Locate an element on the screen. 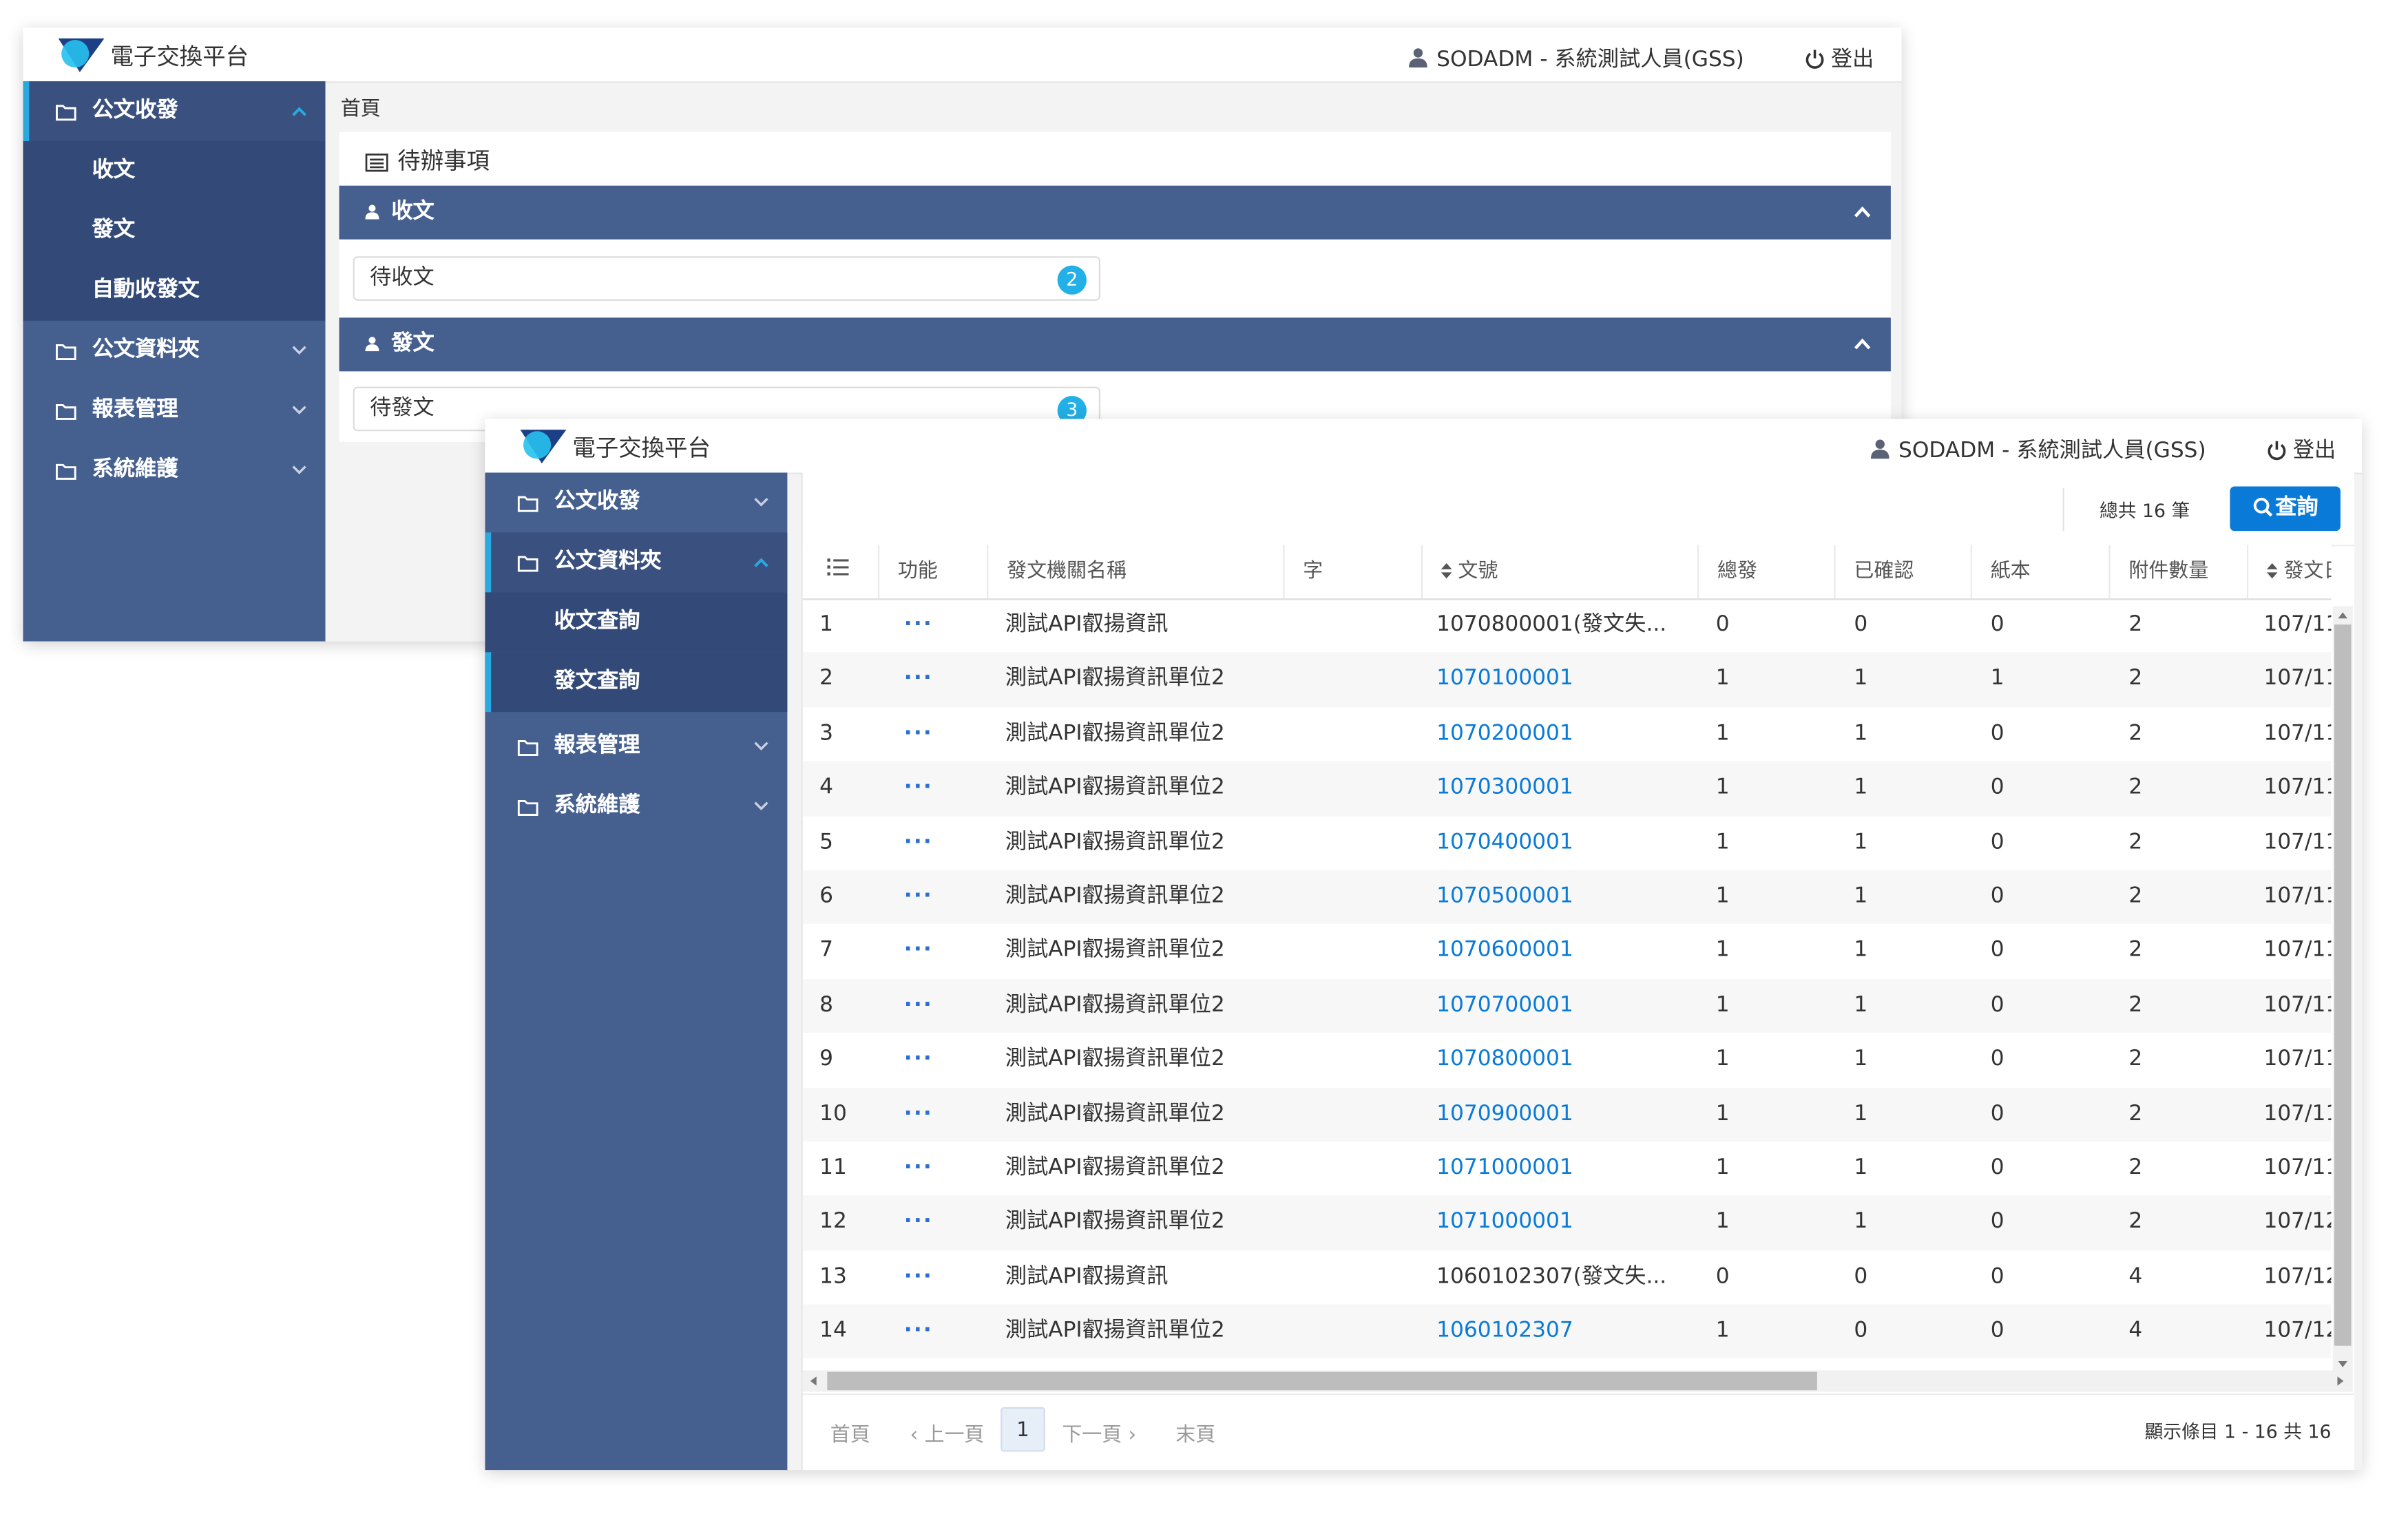 This screenshot has width=2408, height=1525. docno-link: 1060102307 is located at coordinates (1565, 1331).